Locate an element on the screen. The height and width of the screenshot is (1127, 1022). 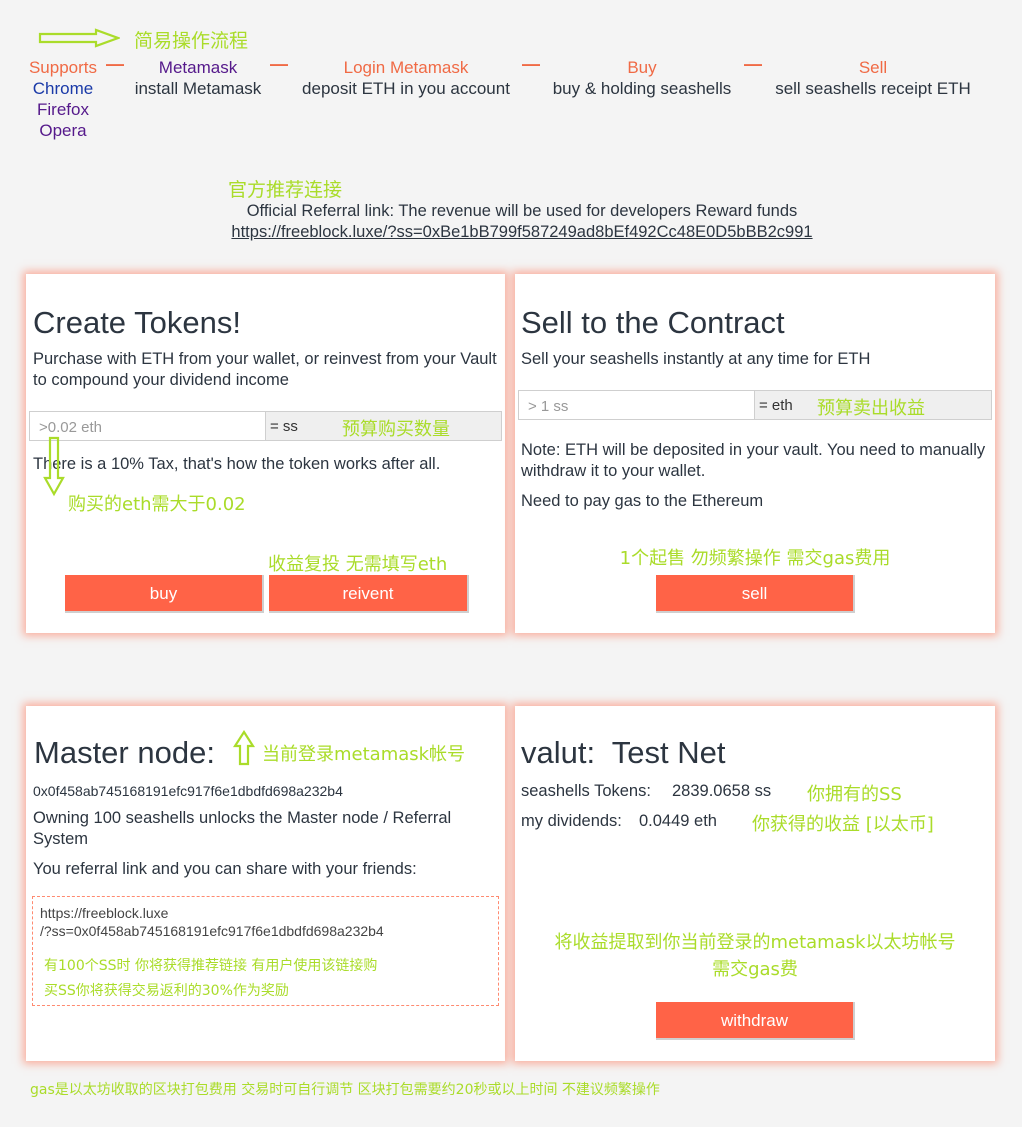
dividends-value: 0.0449 eth is located at coordinates (678, 821).